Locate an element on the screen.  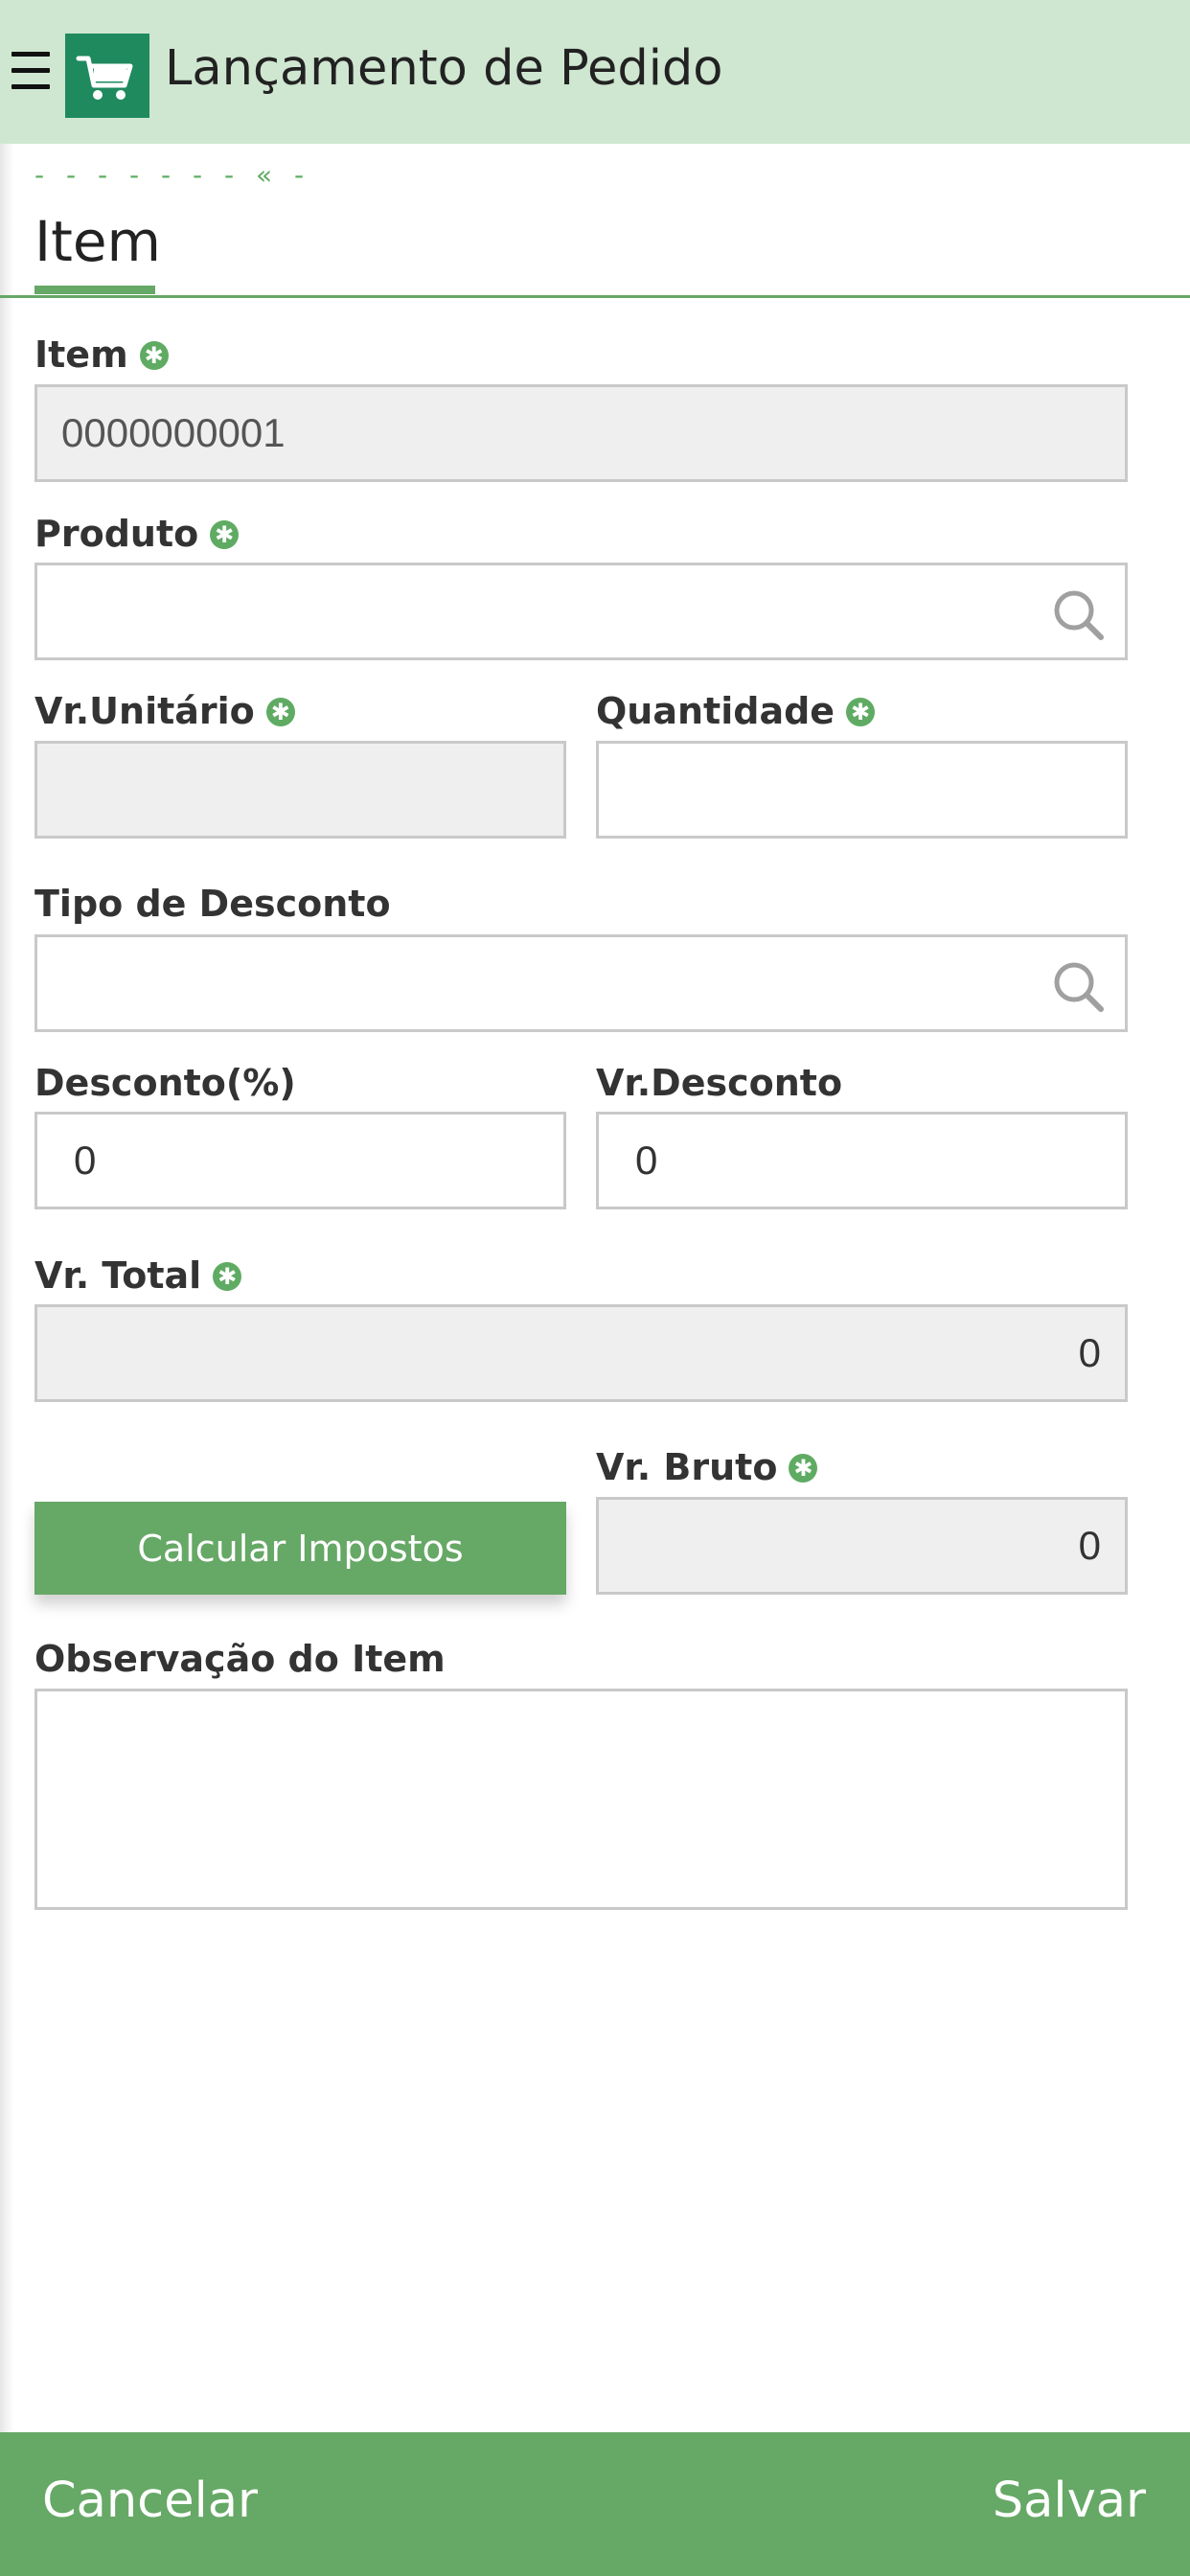
vr-bruto-field: 0 is located at coordinates (862, 1546).